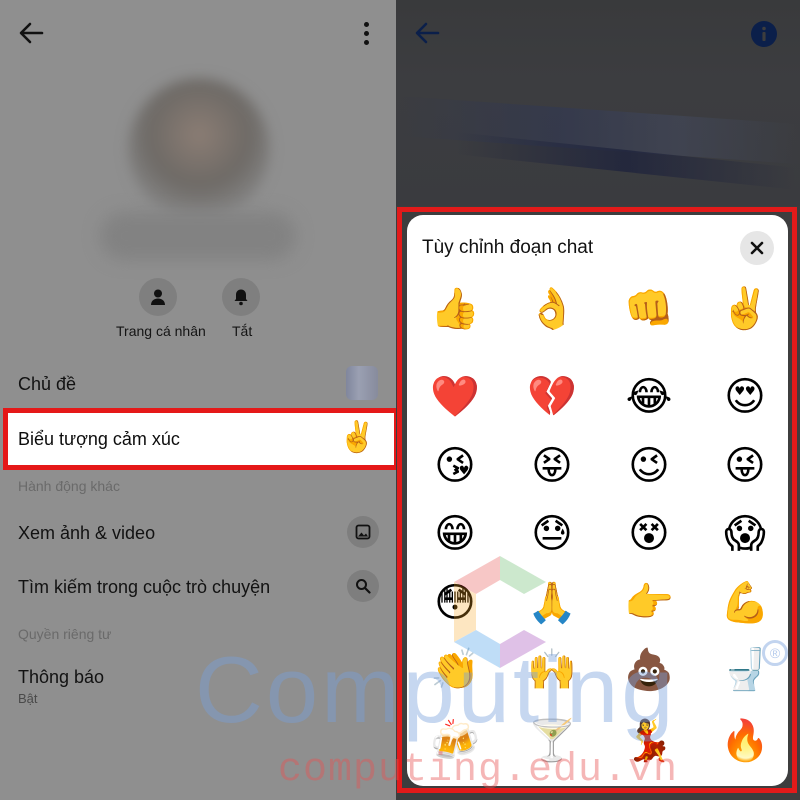 The width and height of the screenshot is (800, 800). Describe the element at coordinates (745, 534) in the screenshot. I see `emoji-option: 😱` at that location.